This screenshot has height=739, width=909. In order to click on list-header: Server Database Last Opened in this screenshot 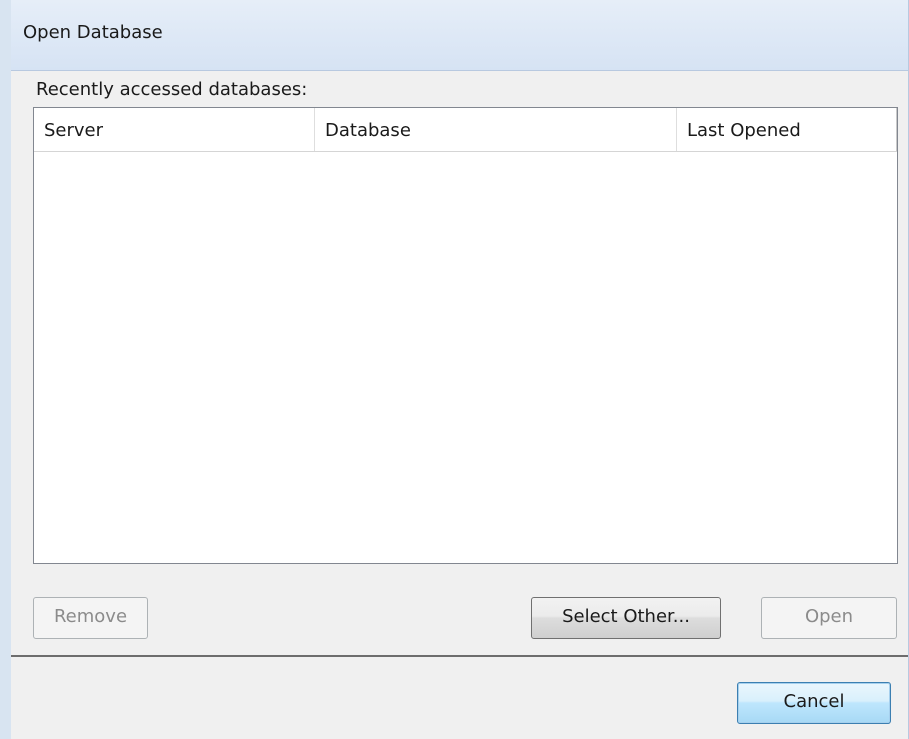, I will do `click(465, 130)`.